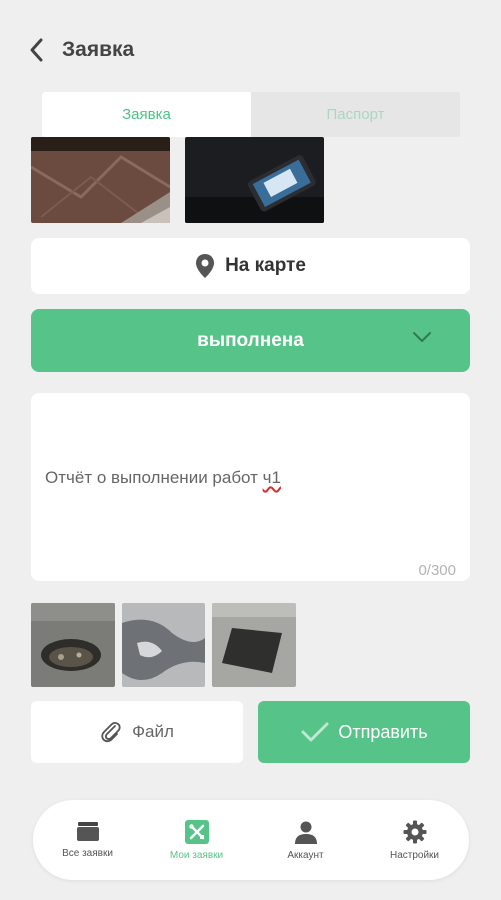 The height and width of the screenshot is (900, 501). I want to click on photo-phone-image, so click(254, 180).